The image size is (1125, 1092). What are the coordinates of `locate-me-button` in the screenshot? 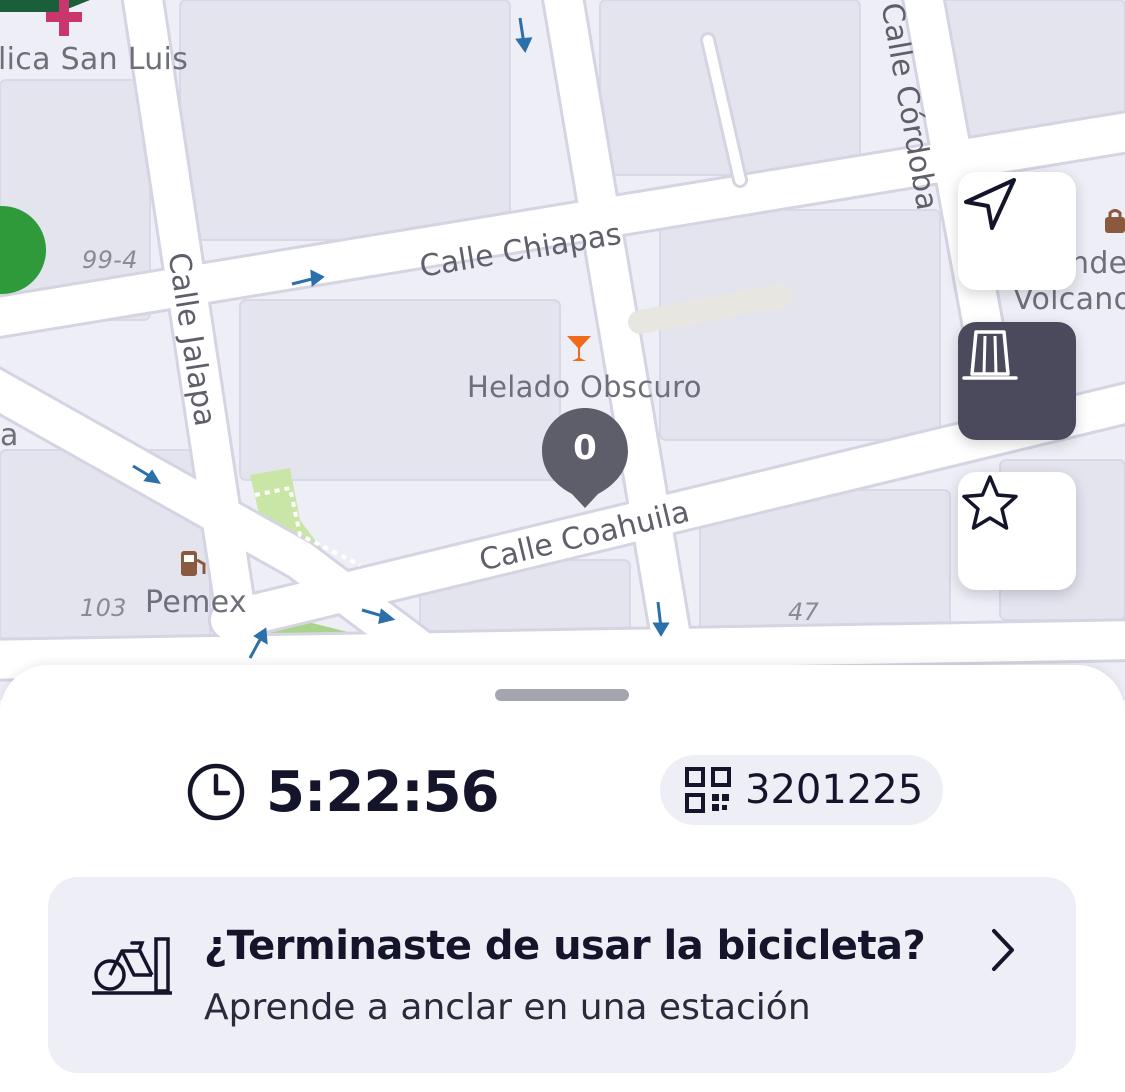 It's located at (1017, 231).